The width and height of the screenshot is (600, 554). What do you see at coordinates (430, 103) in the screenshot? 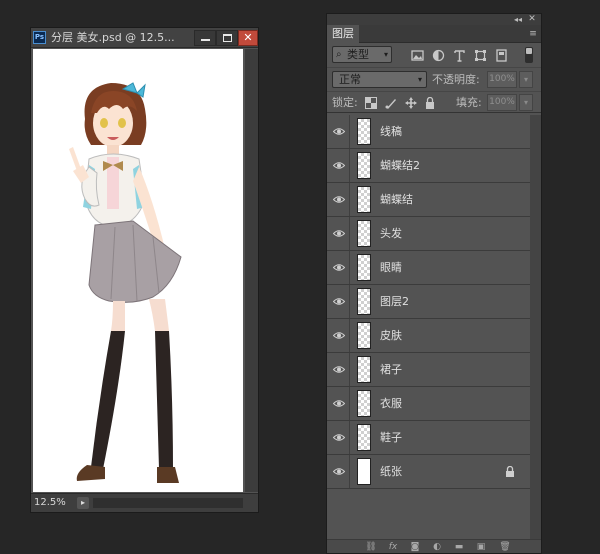
I see `lock-all-icon` at bounding box center [430, 103].